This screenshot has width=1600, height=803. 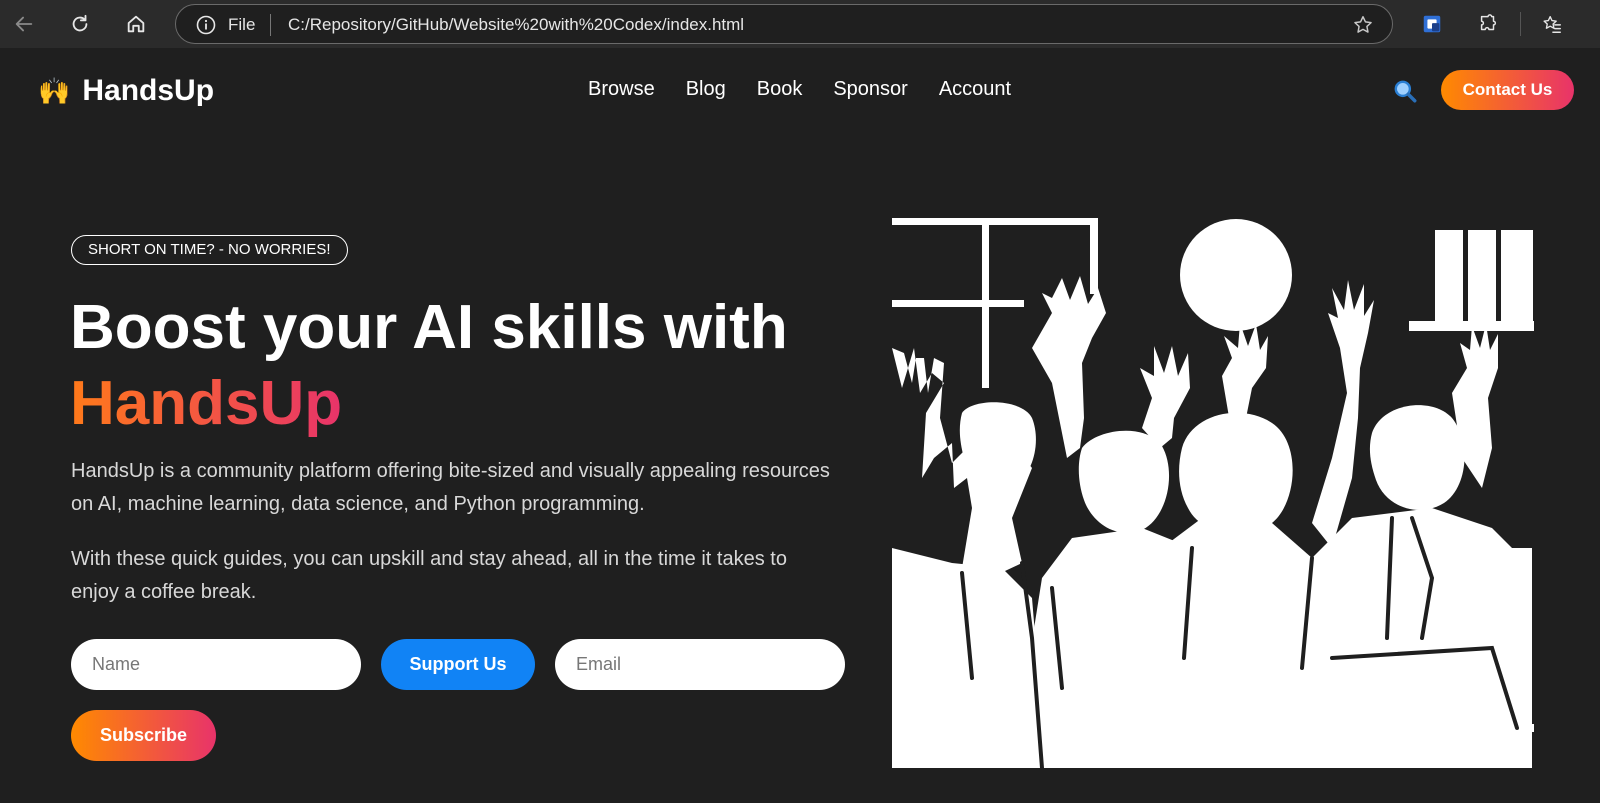 I want to click on headline-text: Boost your AI skills with, so click(x=429, y=327).